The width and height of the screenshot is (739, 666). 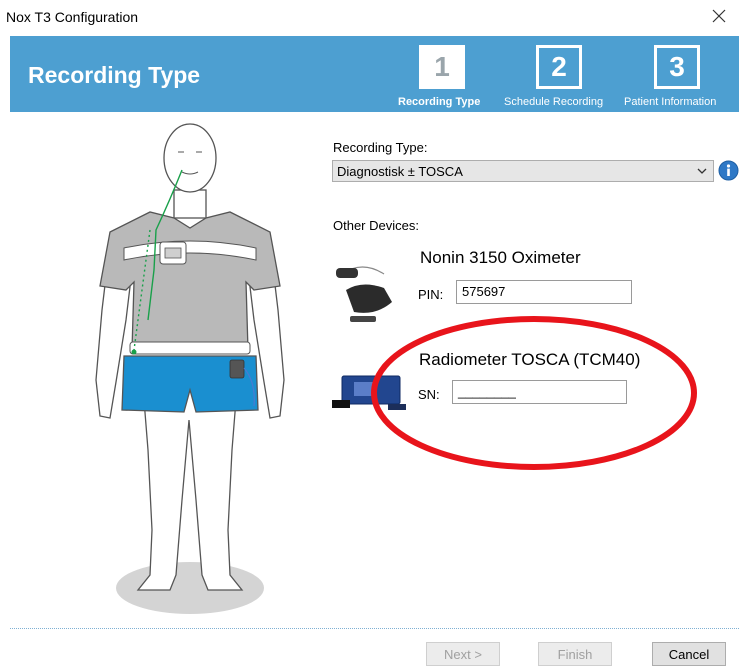 What do you see at coordinates (530, 359) in the screenshot?
I see `device-2-name: Radiometer TOSCA (TCM40)` at bounding box center [530, 359].